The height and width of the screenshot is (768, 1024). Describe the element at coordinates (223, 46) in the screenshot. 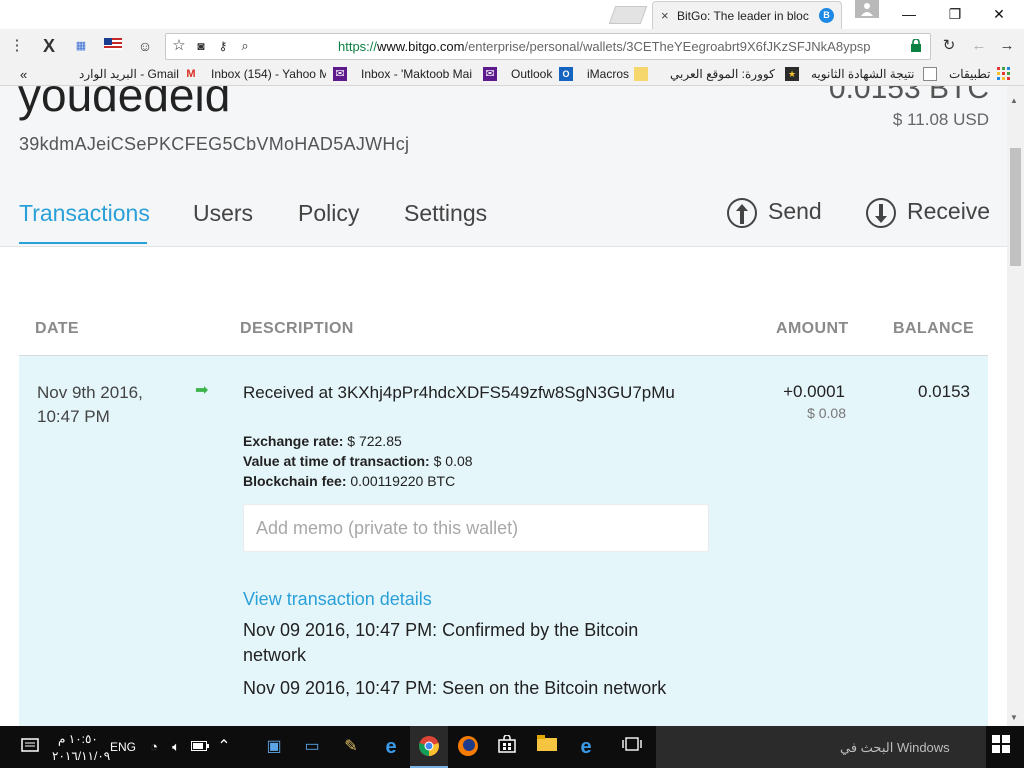

I see `key-icon: ⚷` at that location.